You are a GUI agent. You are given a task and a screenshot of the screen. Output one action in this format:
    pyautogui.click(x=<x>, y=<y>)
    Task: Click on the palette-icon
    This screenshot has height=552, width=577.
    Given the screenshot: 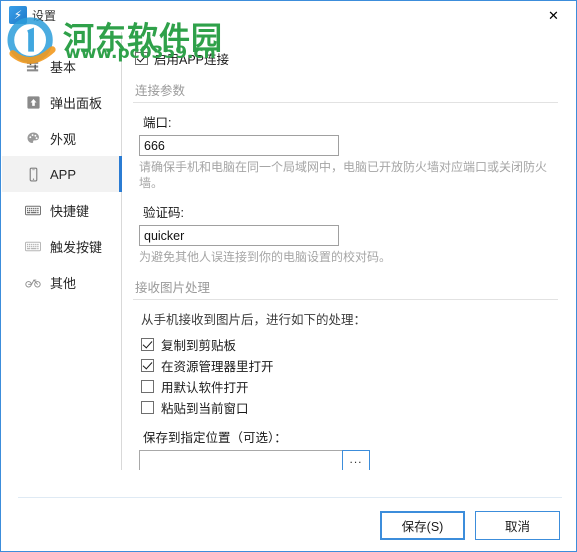 What is the action you would take?
    pyautogui.click(x=33, y=138)
    